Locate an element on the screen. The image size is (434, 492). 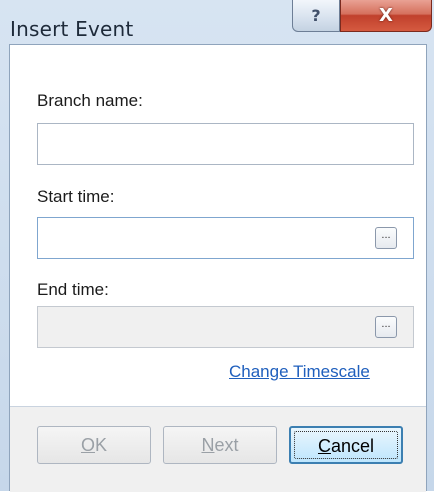
ok-button: OK is located at coordinates (94, 445).